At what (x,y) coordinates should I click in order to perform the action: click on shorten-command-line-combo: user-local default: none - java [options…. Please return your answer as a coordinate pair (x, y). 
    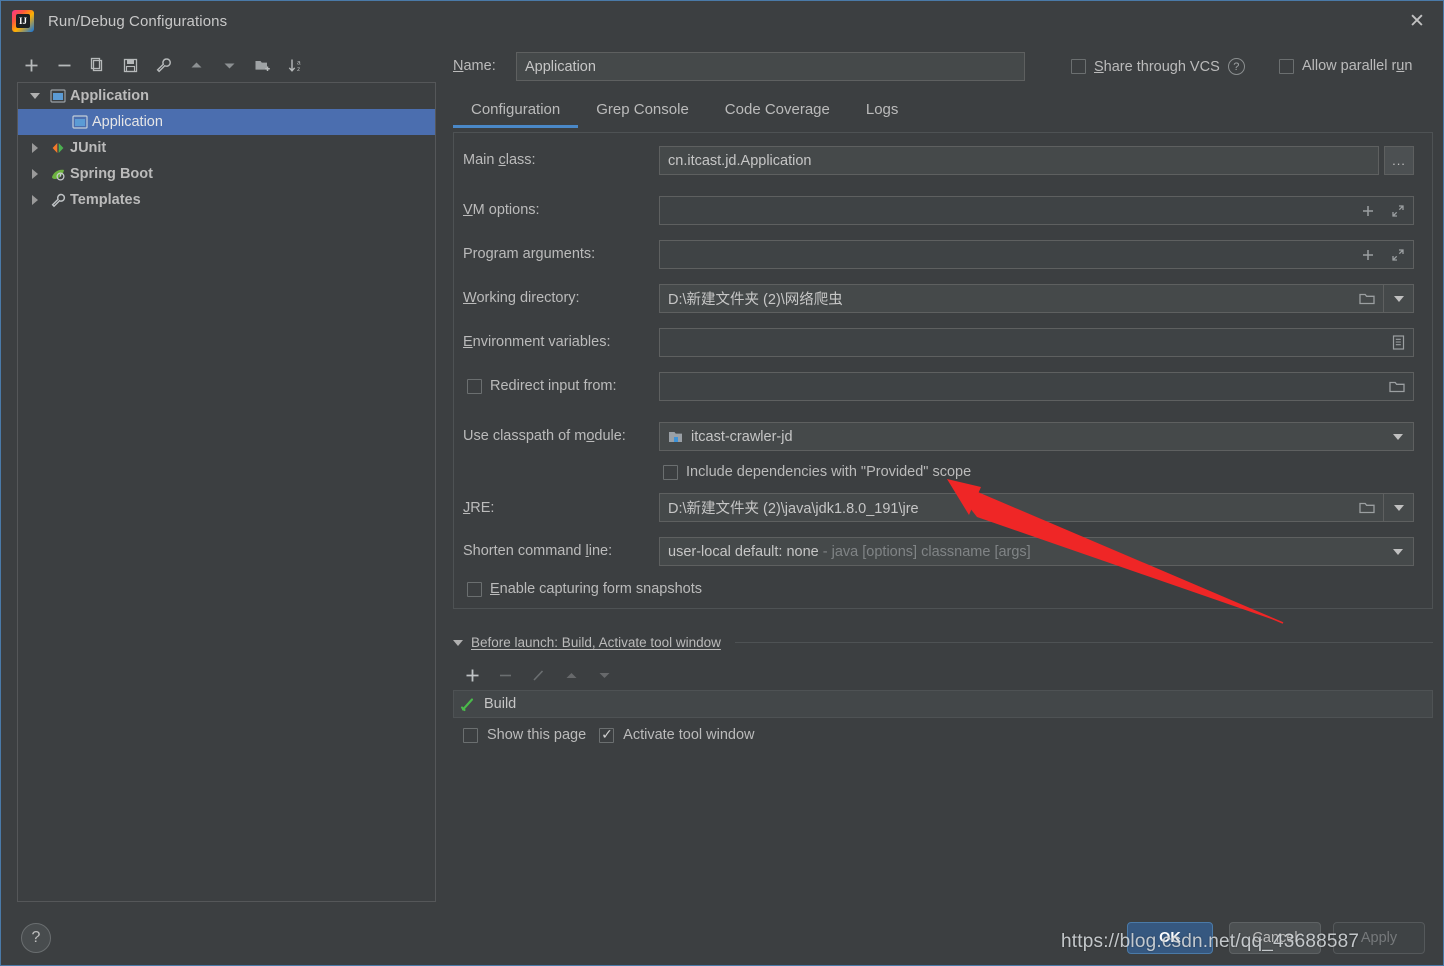
    Looking at the image, I should click on (1036, 551).